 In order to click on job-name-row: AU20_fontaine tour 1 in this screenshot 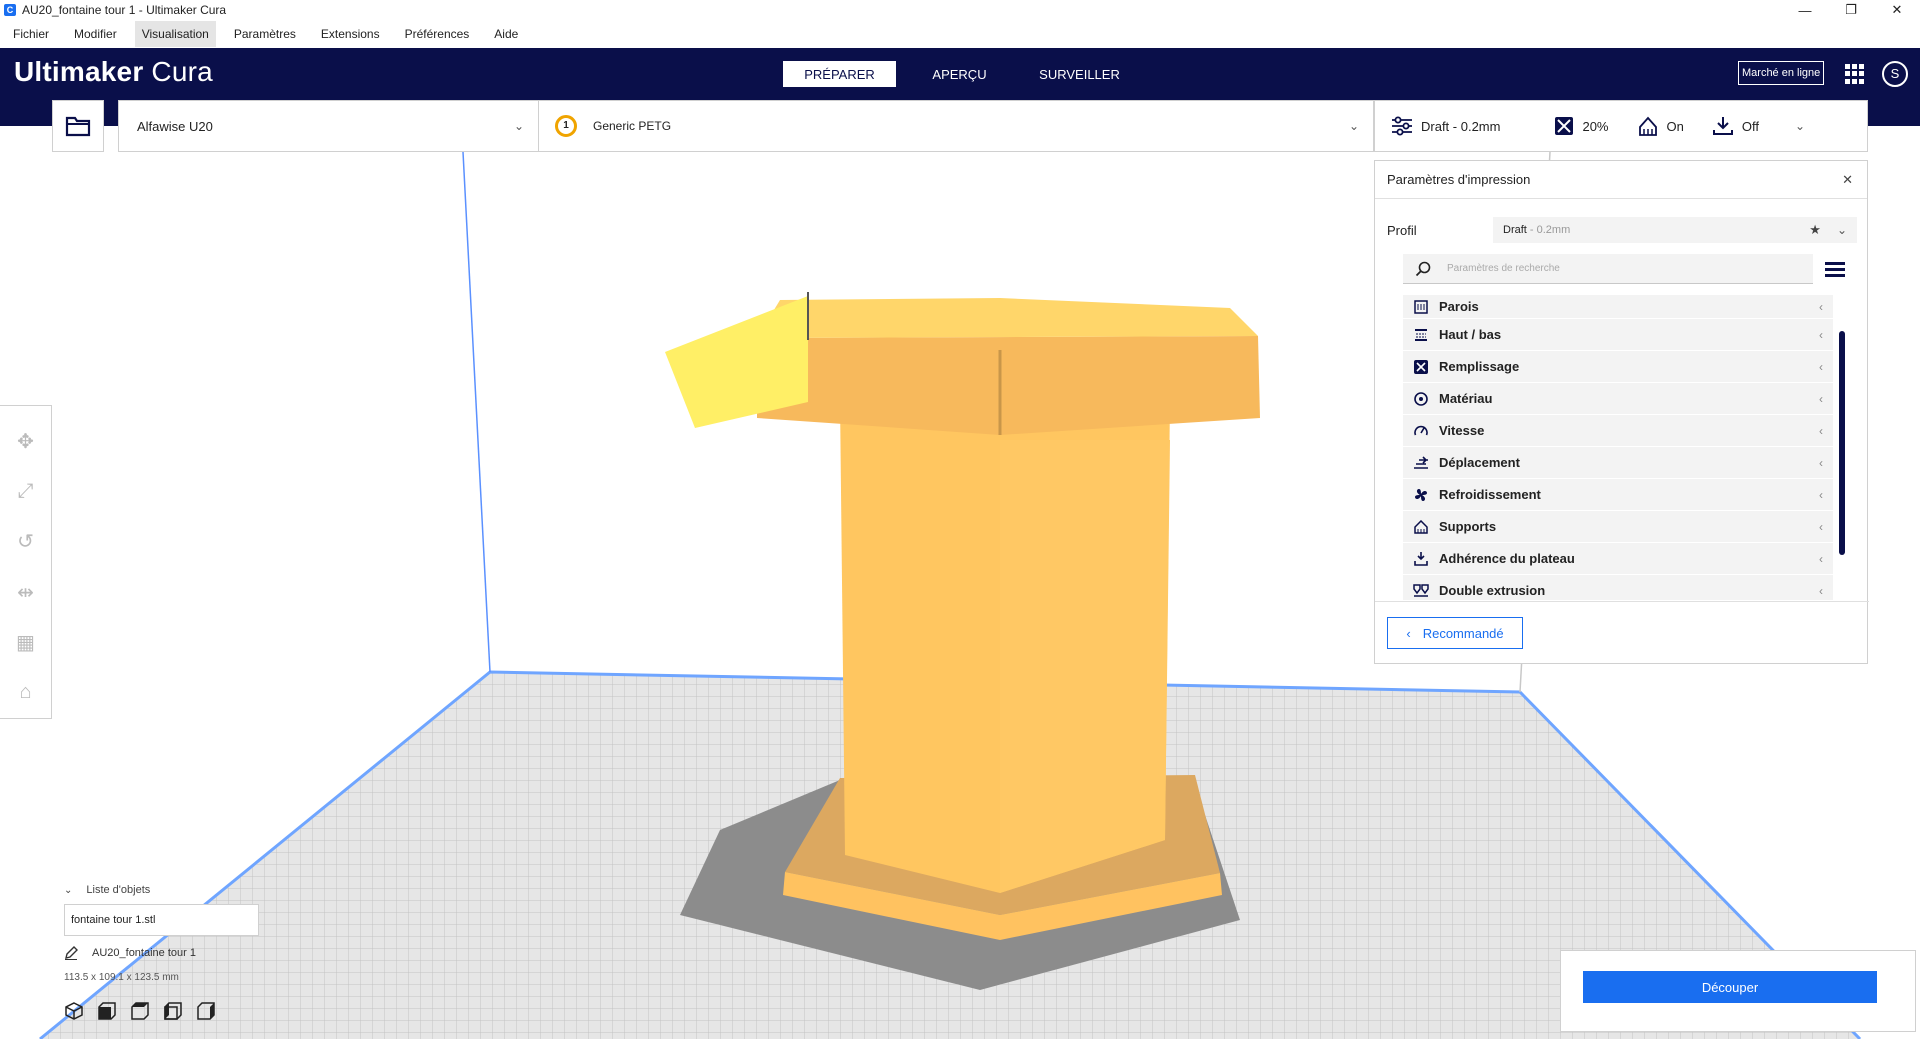, I will do `click(164, 953)`.